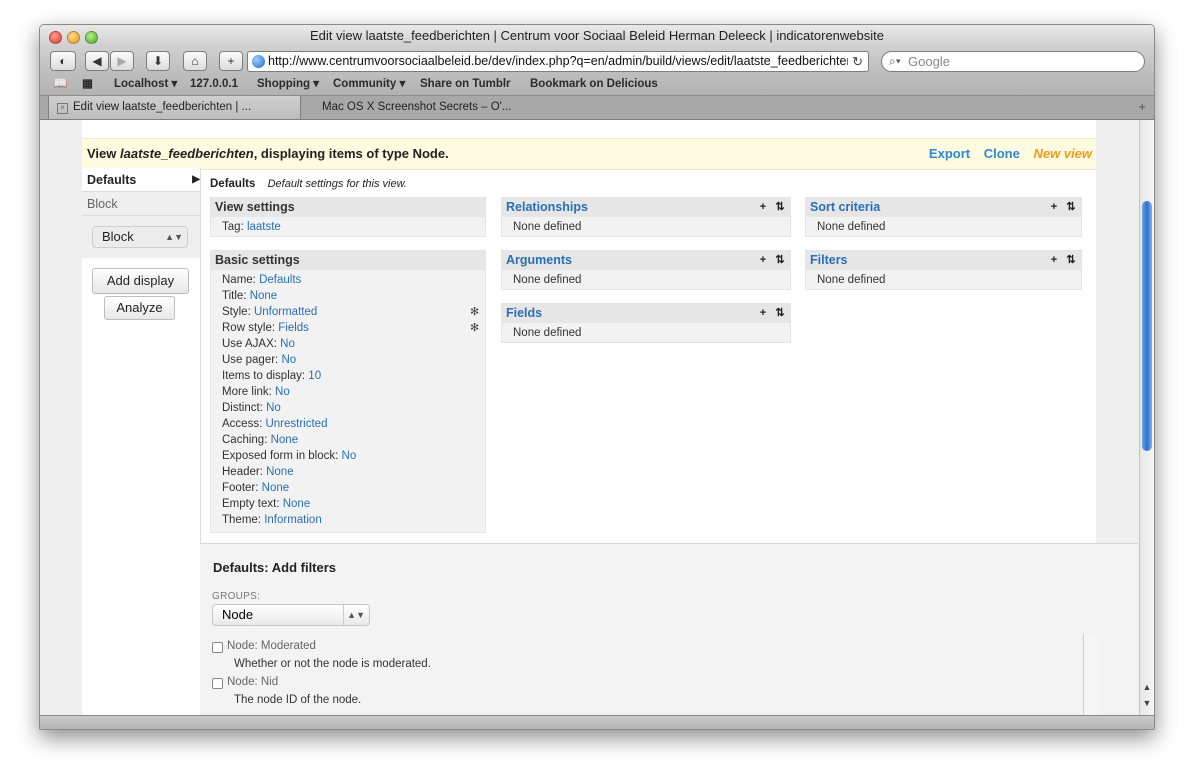  Describe the element at coordinates (141, 180) in the screenshot. I see `display-tab-defaults: Defaults ▶` at that location.